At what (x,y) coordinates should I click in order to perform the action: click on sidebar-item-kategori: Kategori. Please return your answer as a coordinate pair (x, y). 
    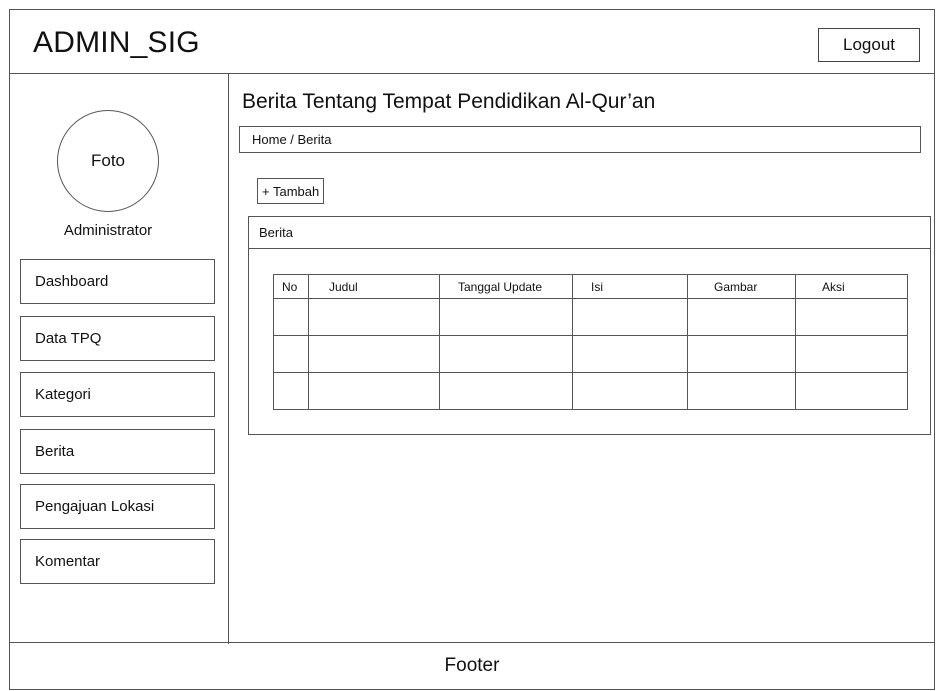
    Looking at the image, I should click on (117, 394).